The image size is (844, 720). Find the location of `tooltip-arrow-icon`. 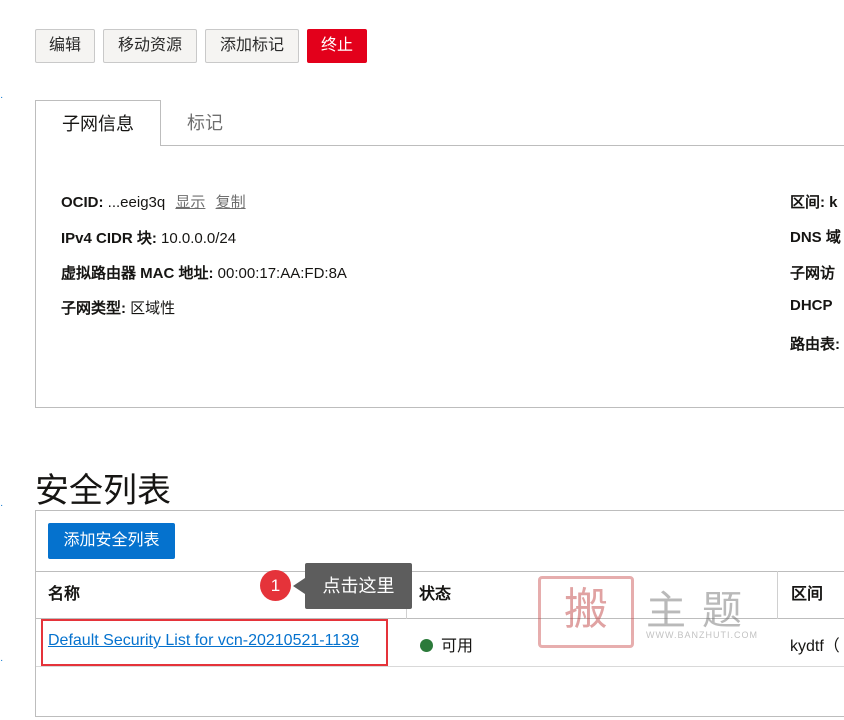

tooltip-arrow-icon is located at coordinates (299, 586).